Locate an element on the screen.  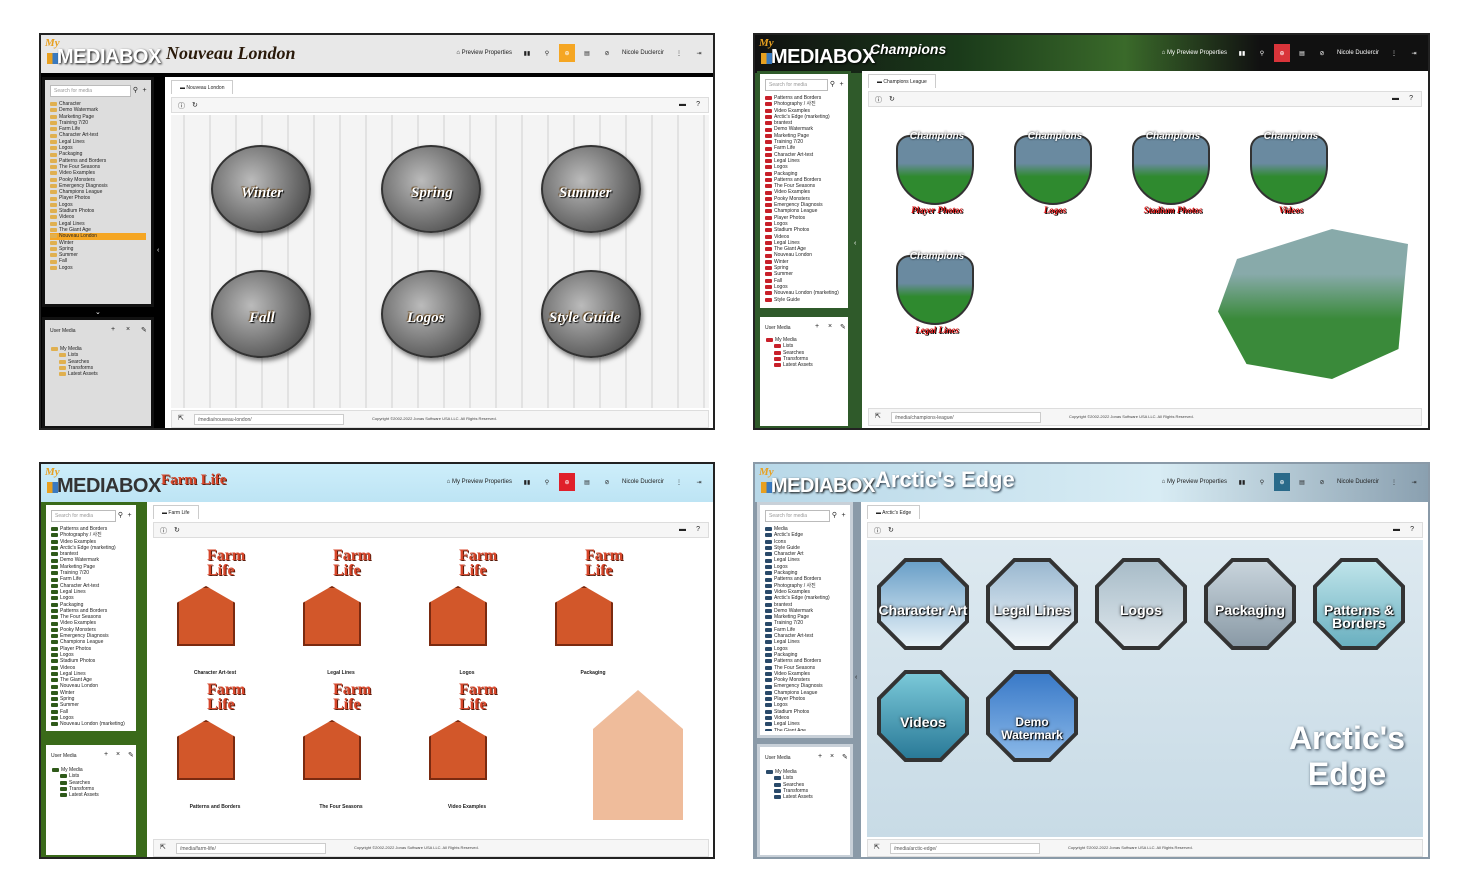
tab-champions-league: ▬ Champions League is located at coordinates (902, 81).